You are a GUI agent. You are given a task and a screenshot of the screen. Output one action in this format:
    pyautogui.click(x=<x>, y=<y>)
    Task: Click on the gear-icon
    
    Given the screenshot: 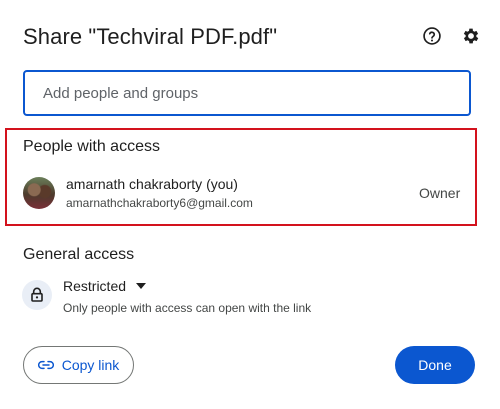 What is the action you would take?
    pyautogui.click(x=471, y=36)
    